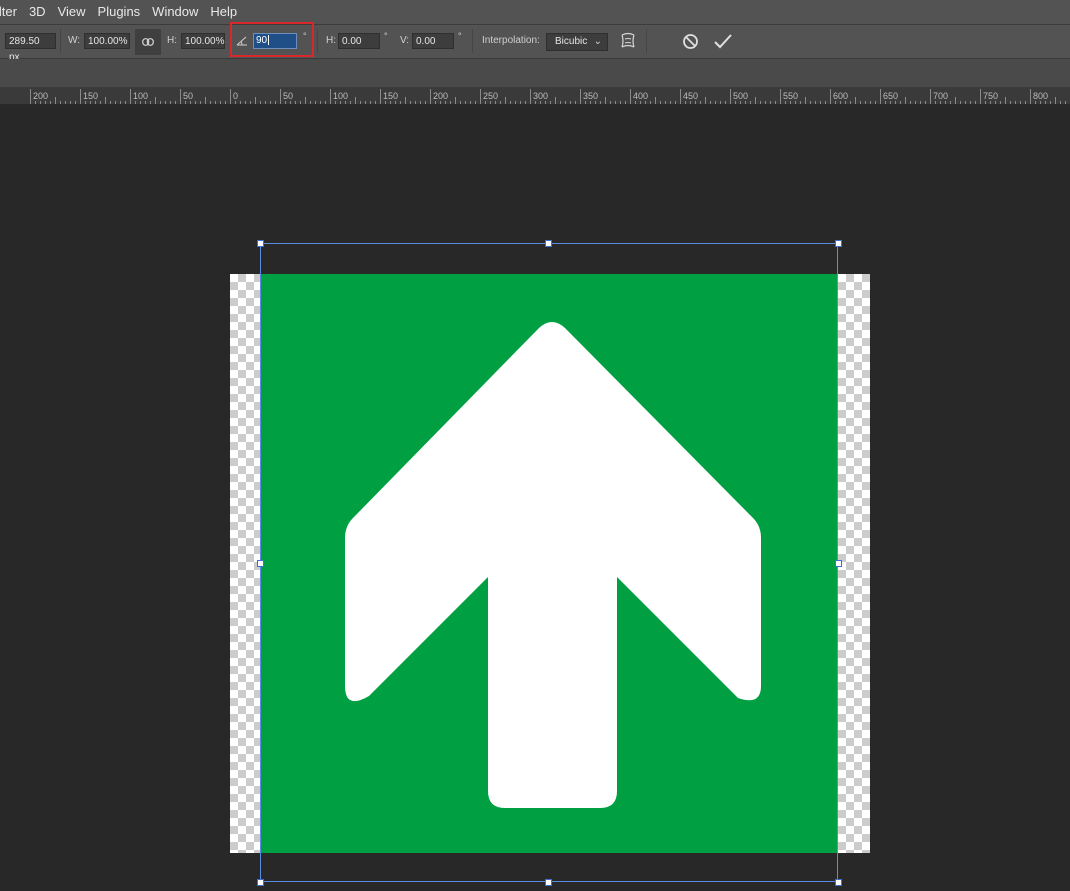 This screenshot has height=891, width=1070. Describe the element at coordinates (838, 563) in the screenshot. I see `transform-handle-right` at that location.